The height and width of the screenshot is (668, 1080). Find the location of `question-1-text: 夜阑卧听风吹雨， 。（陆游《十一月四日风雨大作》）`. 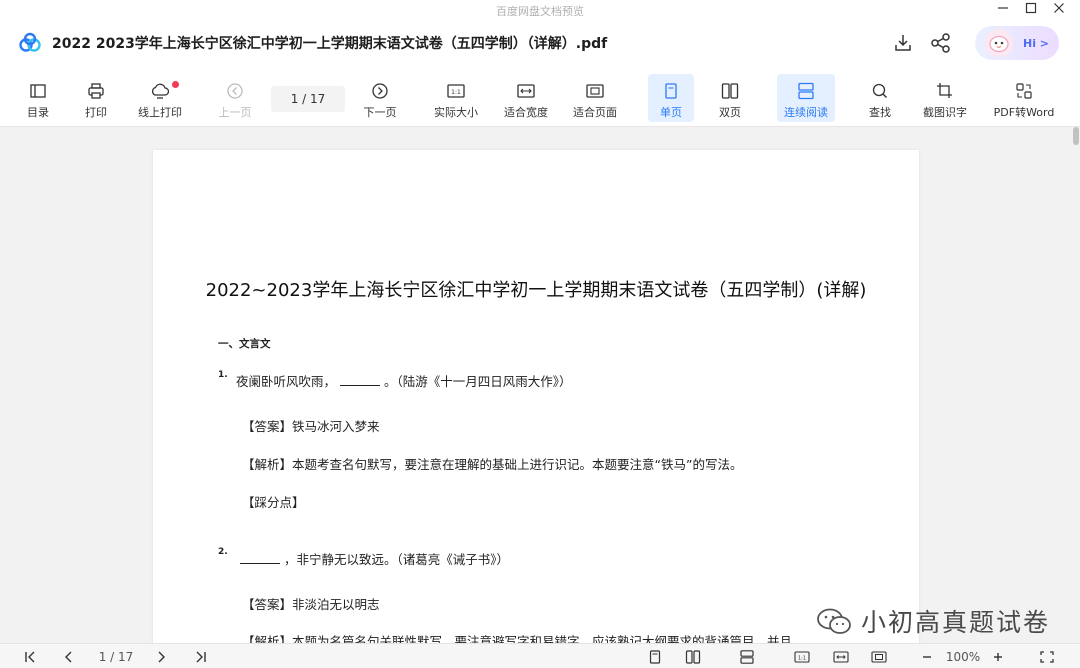

question-1-text: 夜阑卧听风吹雨， 。（陆游《十一月四日风雨大作》） is located at coordinates (404, 380).